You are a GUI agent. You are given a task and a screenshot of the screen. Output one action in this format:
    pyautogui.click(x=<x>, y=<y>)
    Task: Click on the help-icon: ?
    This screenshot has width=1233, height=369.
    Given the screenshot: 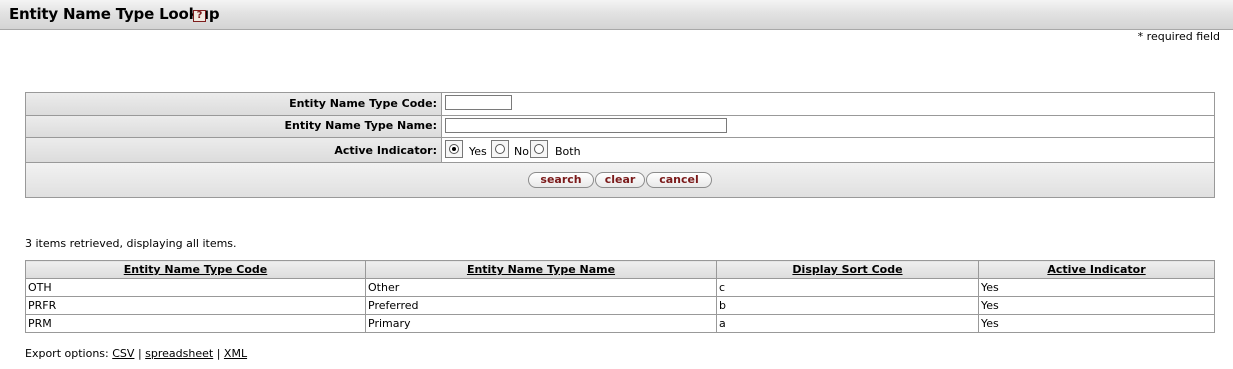 What is the action you would take?
    pyautogui.click(x=199, y=16)
    